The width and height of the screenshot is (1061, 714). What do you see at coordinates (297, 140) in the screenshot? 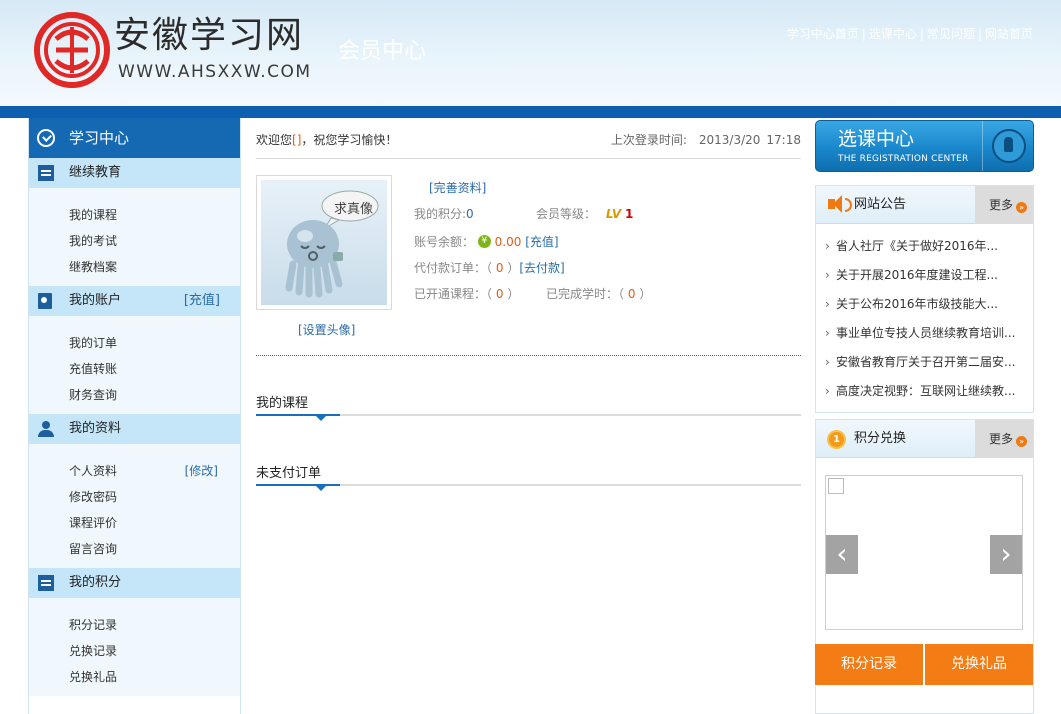
I see `username: []` at bounding box center [297, 140].